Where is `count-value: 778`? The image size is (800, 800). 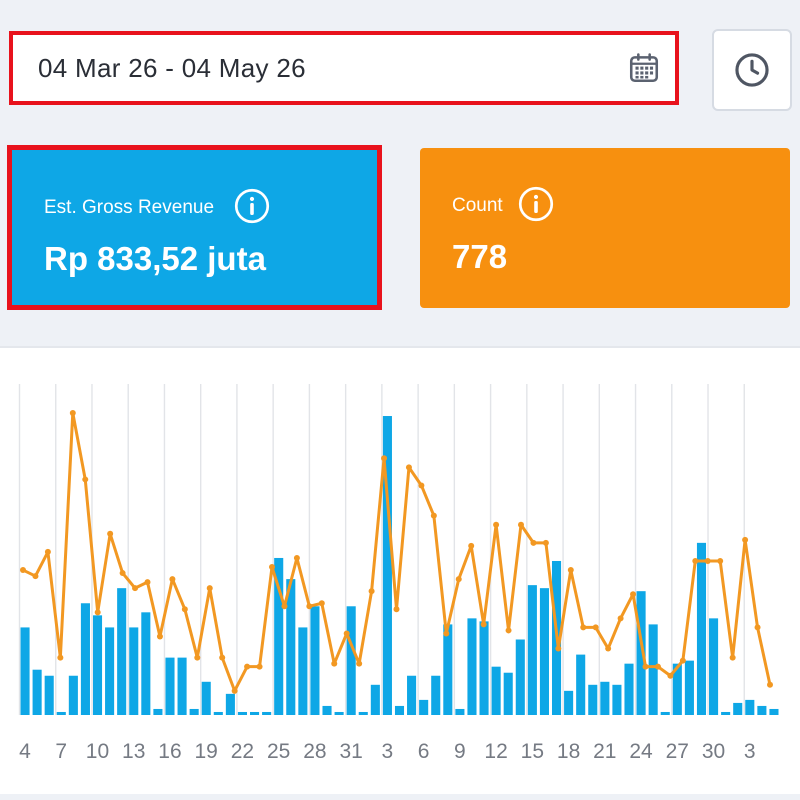 count-value: 778 is located at coordinates (480, 256).